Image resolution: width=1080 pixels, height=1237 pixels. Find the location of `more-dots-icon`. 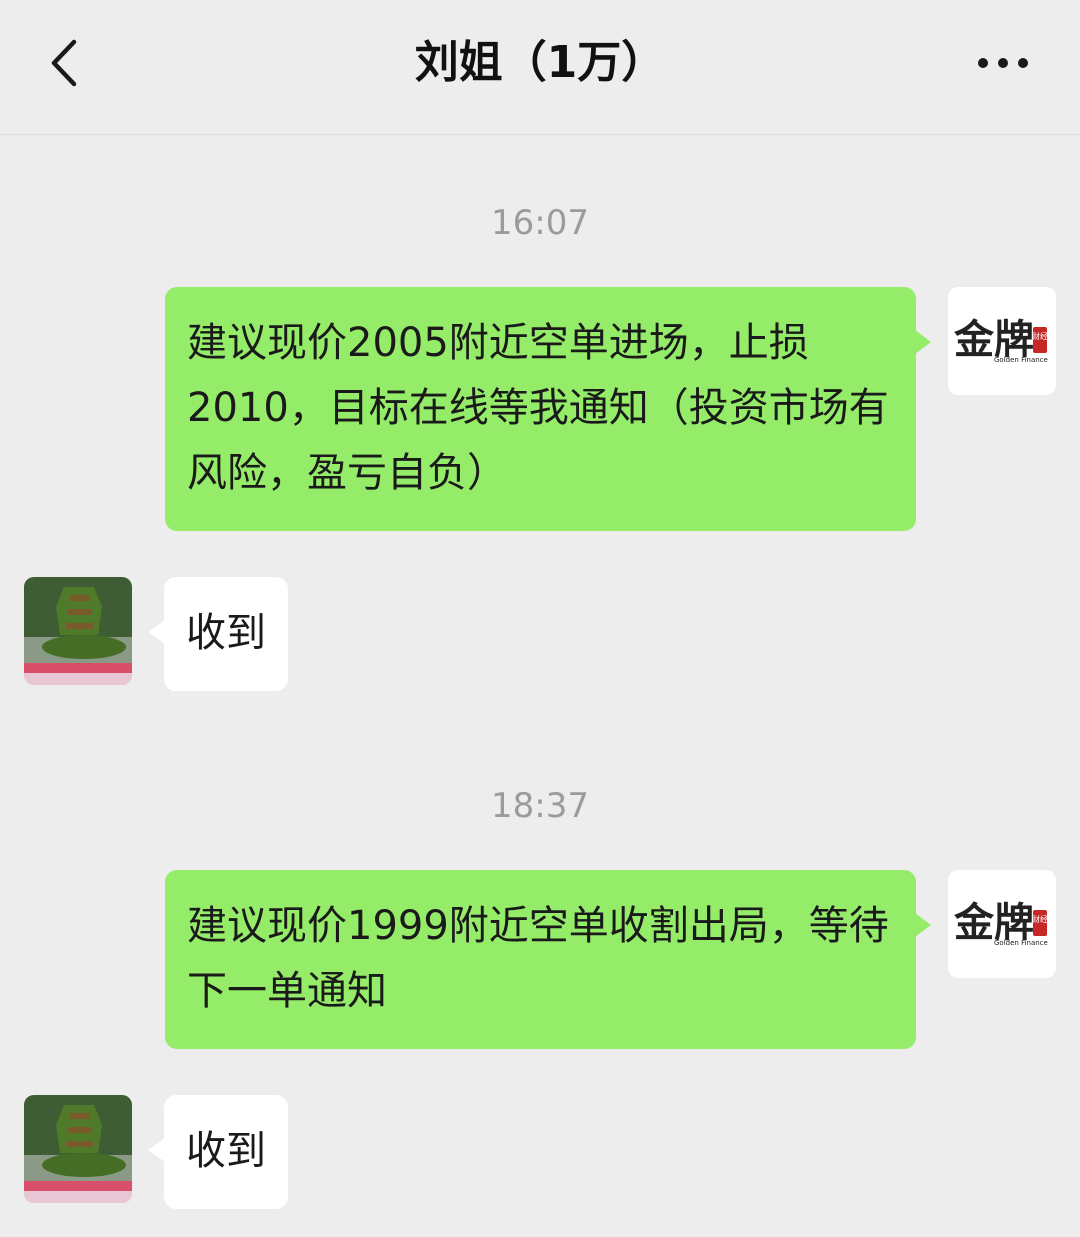

more-dots-icon is located at coordinates (1003, 63).